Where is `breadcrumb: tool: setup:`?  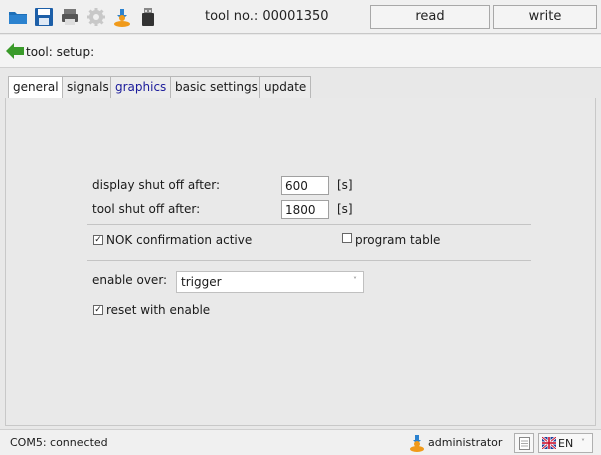 breadcrumb: tool: setup: is located at coordinates (60, 52).